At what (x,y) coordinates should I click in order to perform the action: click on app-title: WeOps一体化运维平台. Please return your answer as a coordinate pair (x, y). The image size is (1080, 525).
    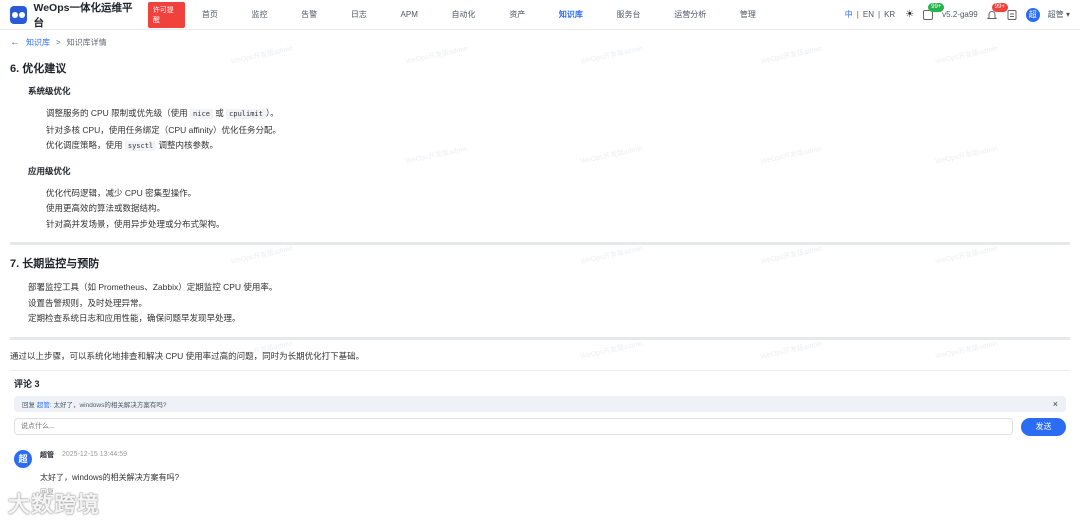
    Looking at the image, I should click on (83, 15).